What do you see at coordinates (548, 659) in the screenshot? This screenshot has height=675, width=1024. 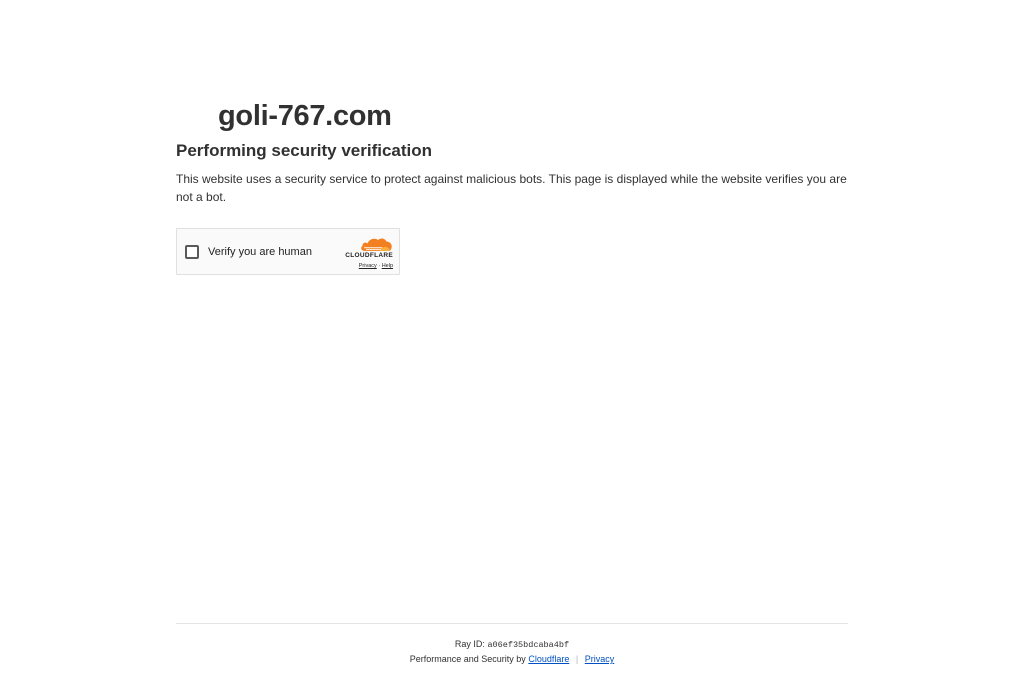 I see `cloudflare-link: Cloudflare` at bounding box center [548, 659].